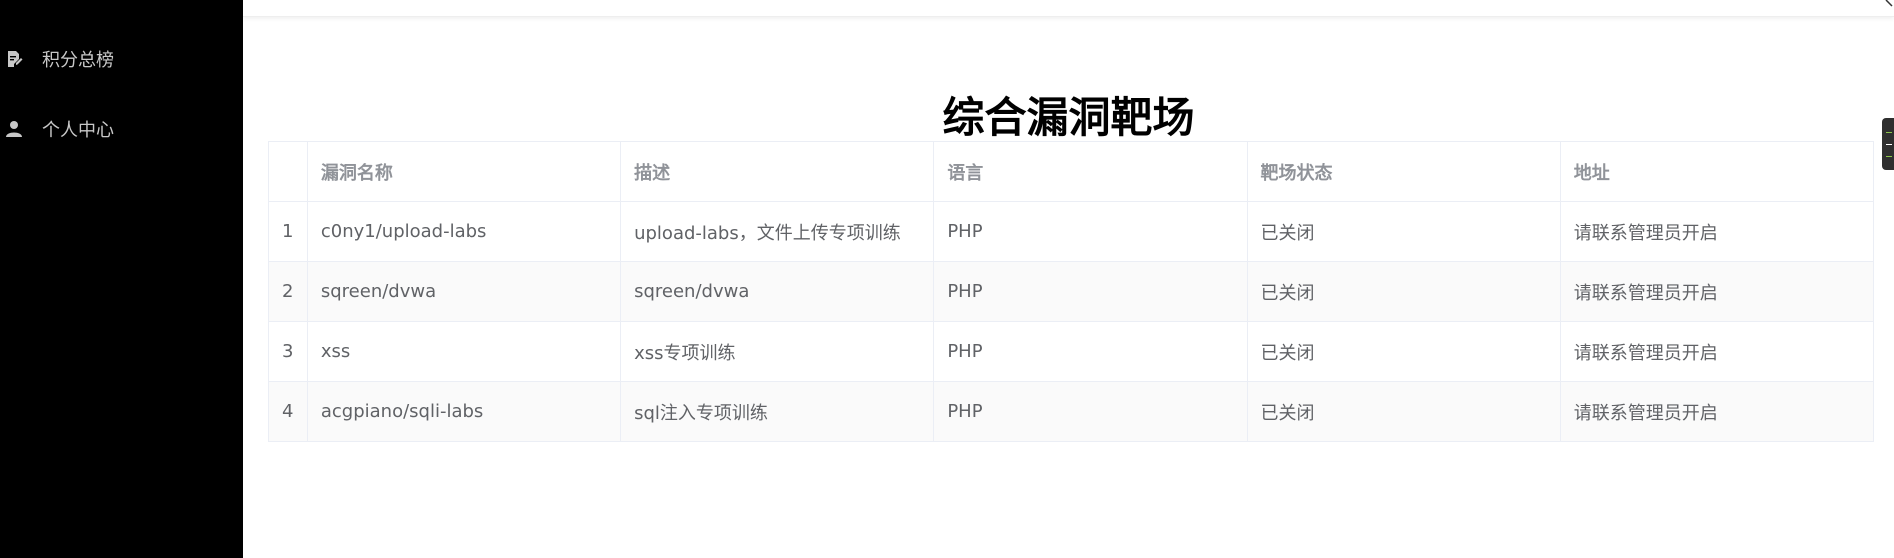  Describe the element at coordinates (1888, 144) in the screenshot. I see `floating-toolbar-handle` at that location.